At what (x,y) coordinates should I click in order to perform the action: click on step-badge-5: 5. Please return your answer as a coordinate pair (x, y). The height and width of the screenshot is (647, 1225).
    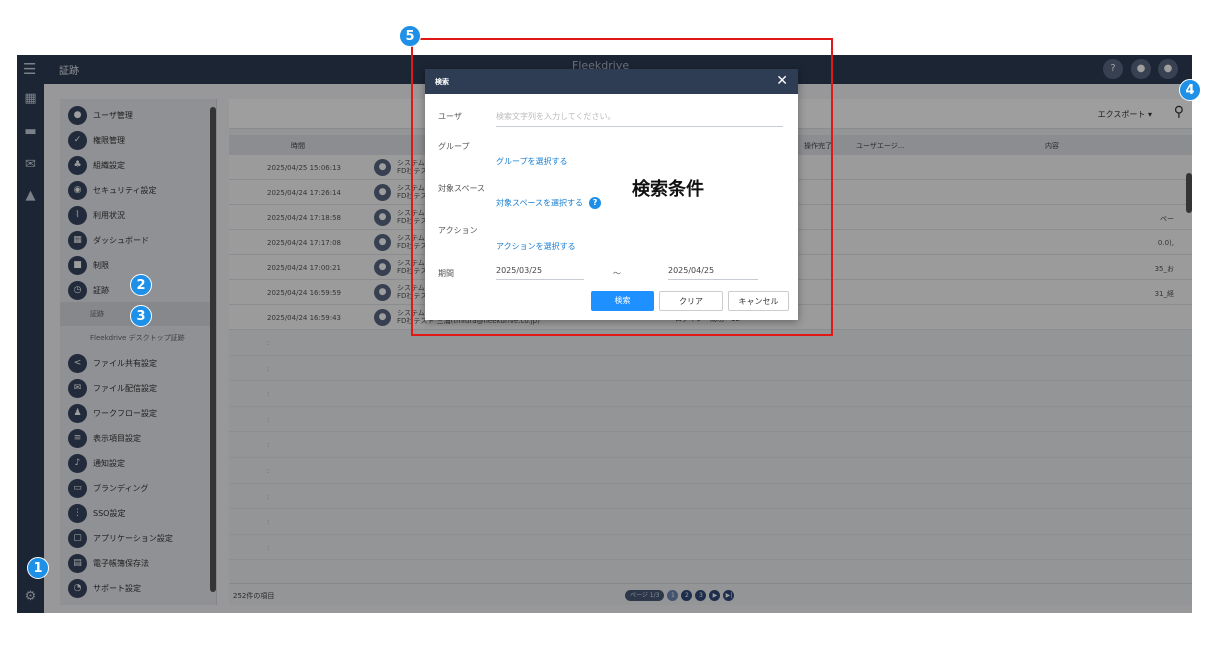
    Looking at the image, I should click on (410, 36).